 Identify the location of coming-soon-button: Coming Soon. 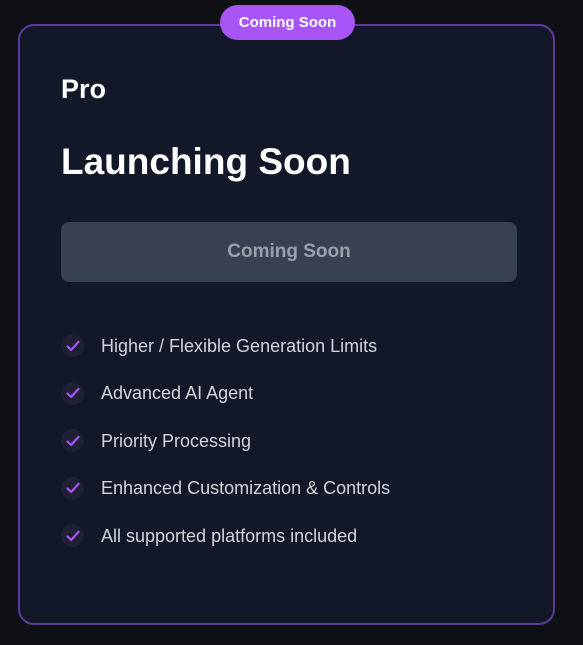
(289, 252).